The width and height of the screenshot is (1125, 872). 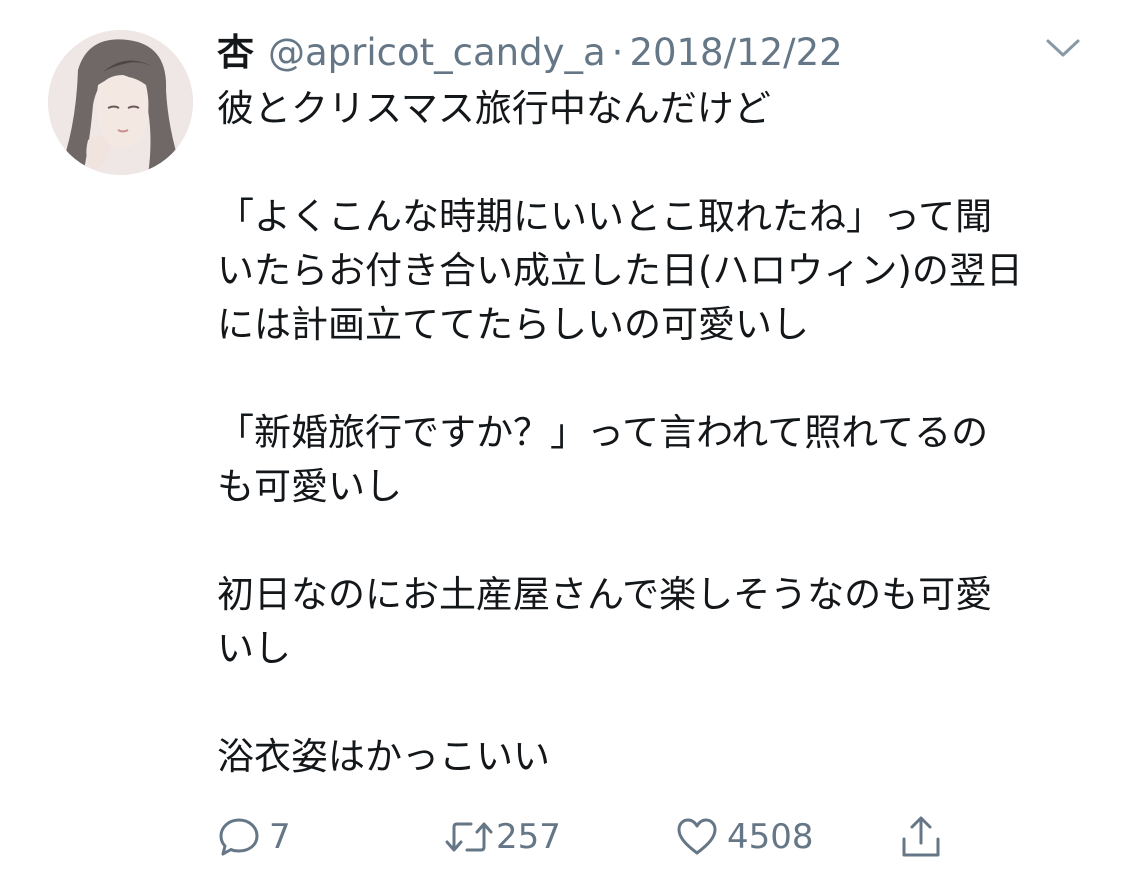 What do you see at coordinates (513, 324) in the screenshot?
I see `tweet-line: には計画立ててたらしいの可愛いし` at bounding box center [513, 324].